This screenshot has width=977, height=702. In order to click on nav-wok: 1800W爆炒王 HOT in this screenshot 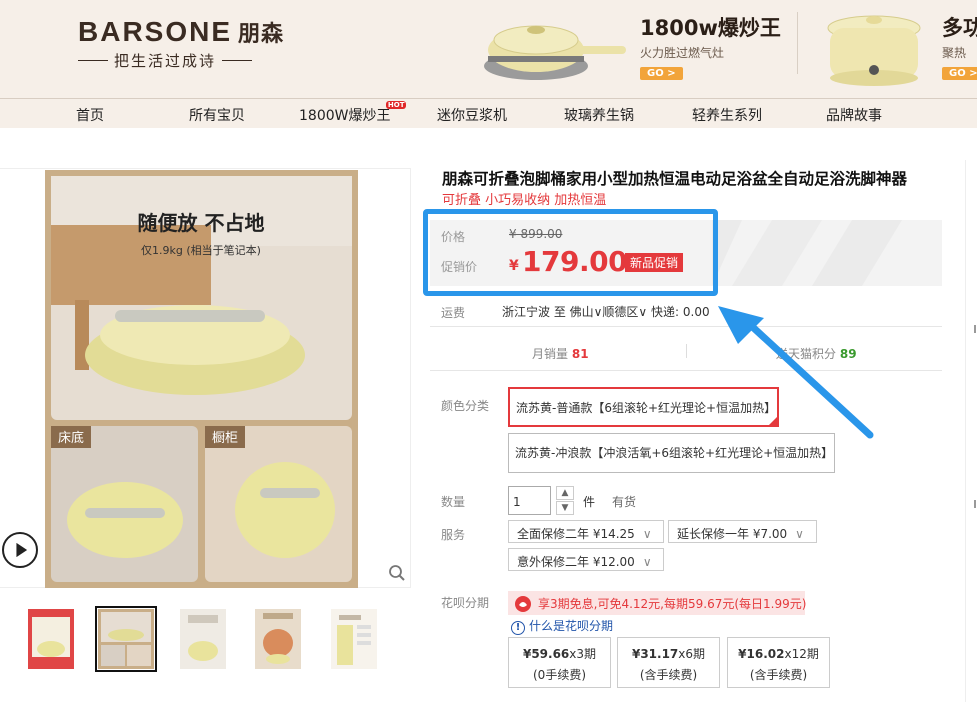, I will do `click(353, 113)`.